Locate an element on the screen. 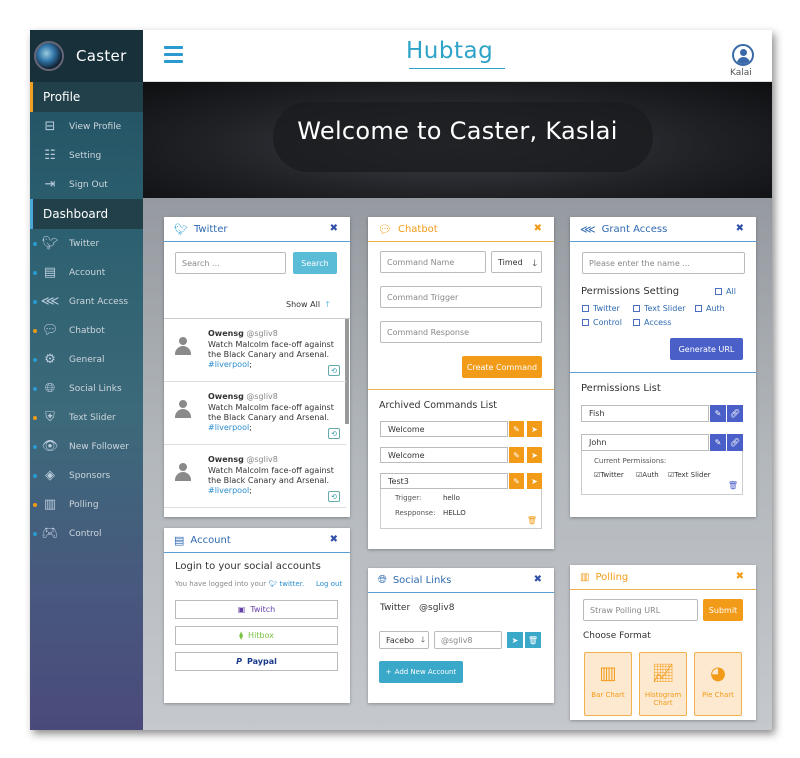 This screenshot has width=800, height=758. checkbox-twitter: Twitter is located at coordinates (601, 308).